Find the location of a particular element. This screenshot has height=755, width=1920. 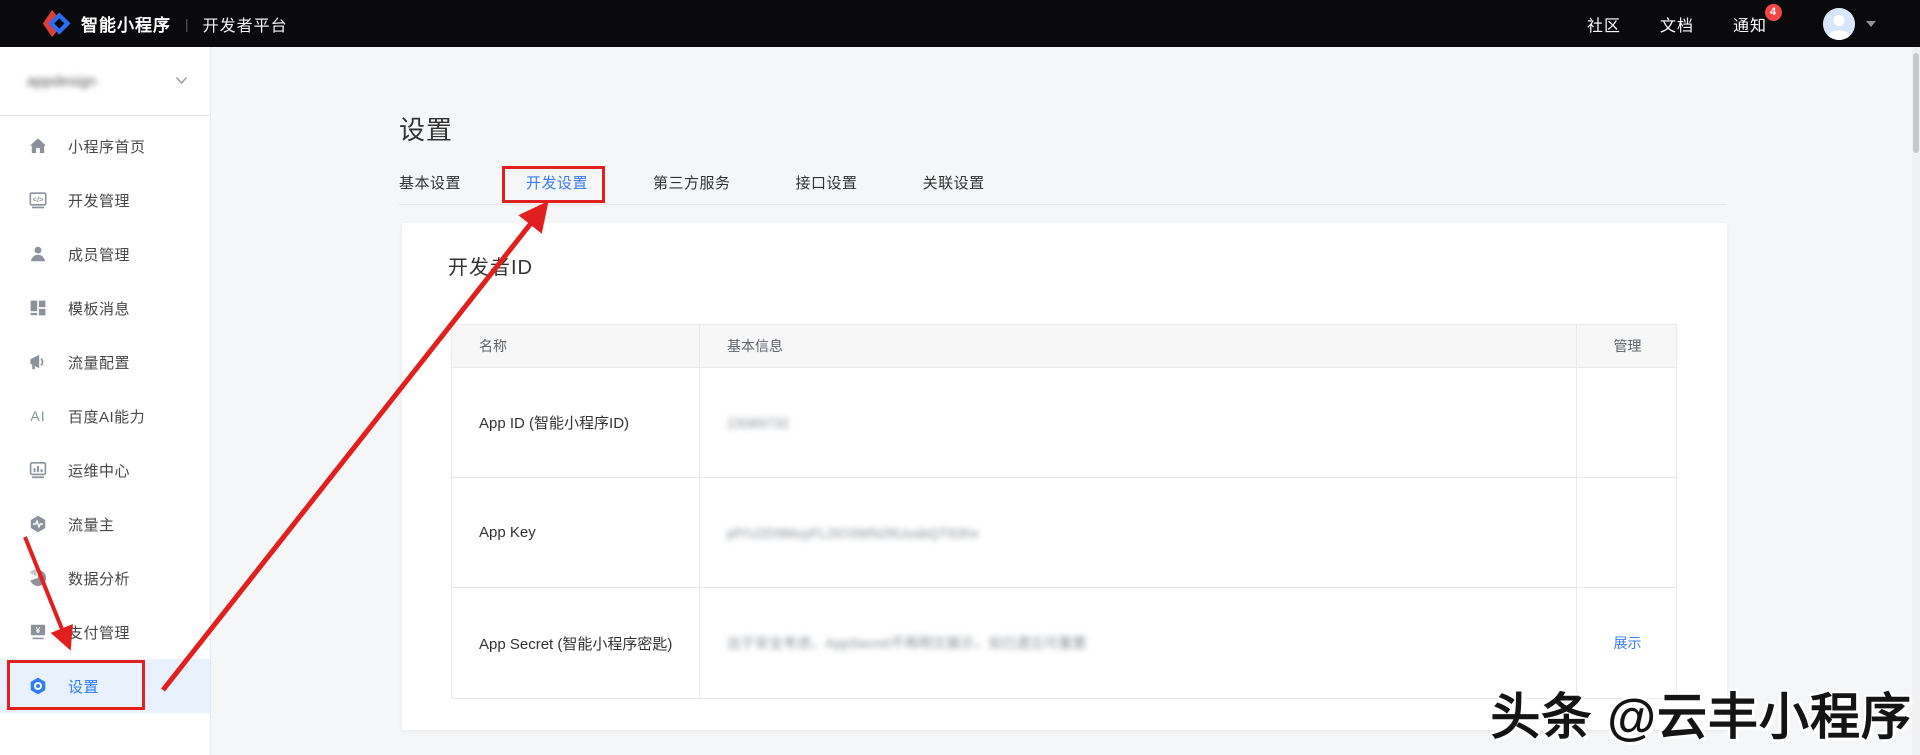

sidebar-item-ops-center: 运维中心 is located at coordinates (105, 470).